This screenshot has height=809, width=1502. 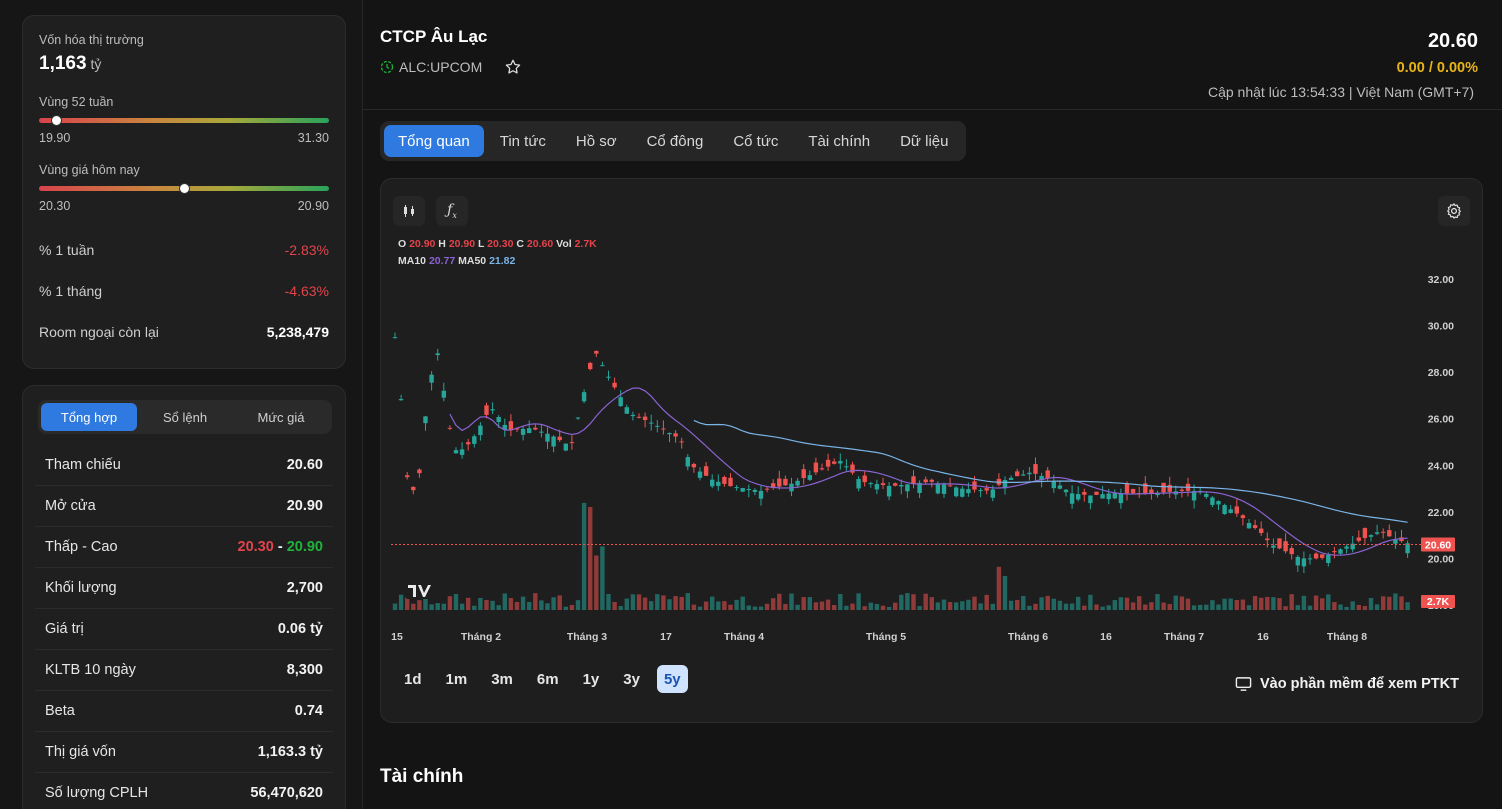 What do you see at coordinates (631, 679) in the screenshot?
I see `range-3y: 3y` at bounding box center [631, 679].